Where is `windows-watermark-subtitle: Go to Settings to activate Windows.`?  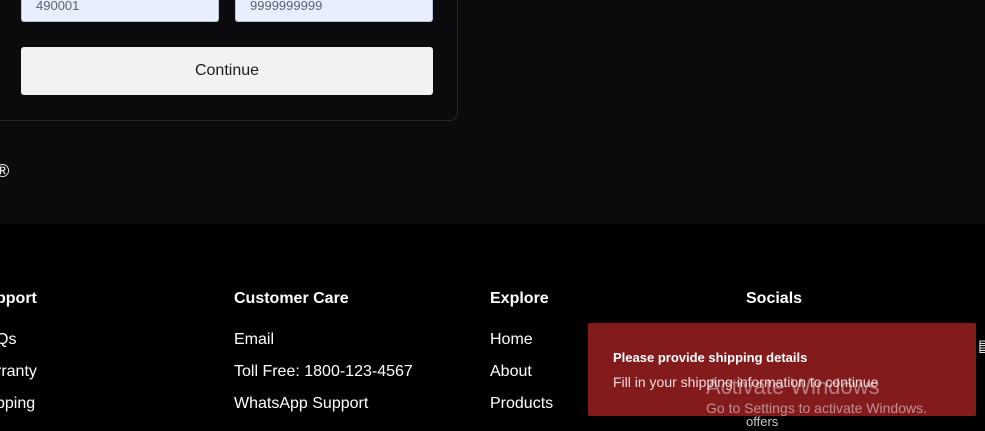
windows-watermark-subtitle: Go to Settings to activate Windows. is located at coordinates (816, 408).